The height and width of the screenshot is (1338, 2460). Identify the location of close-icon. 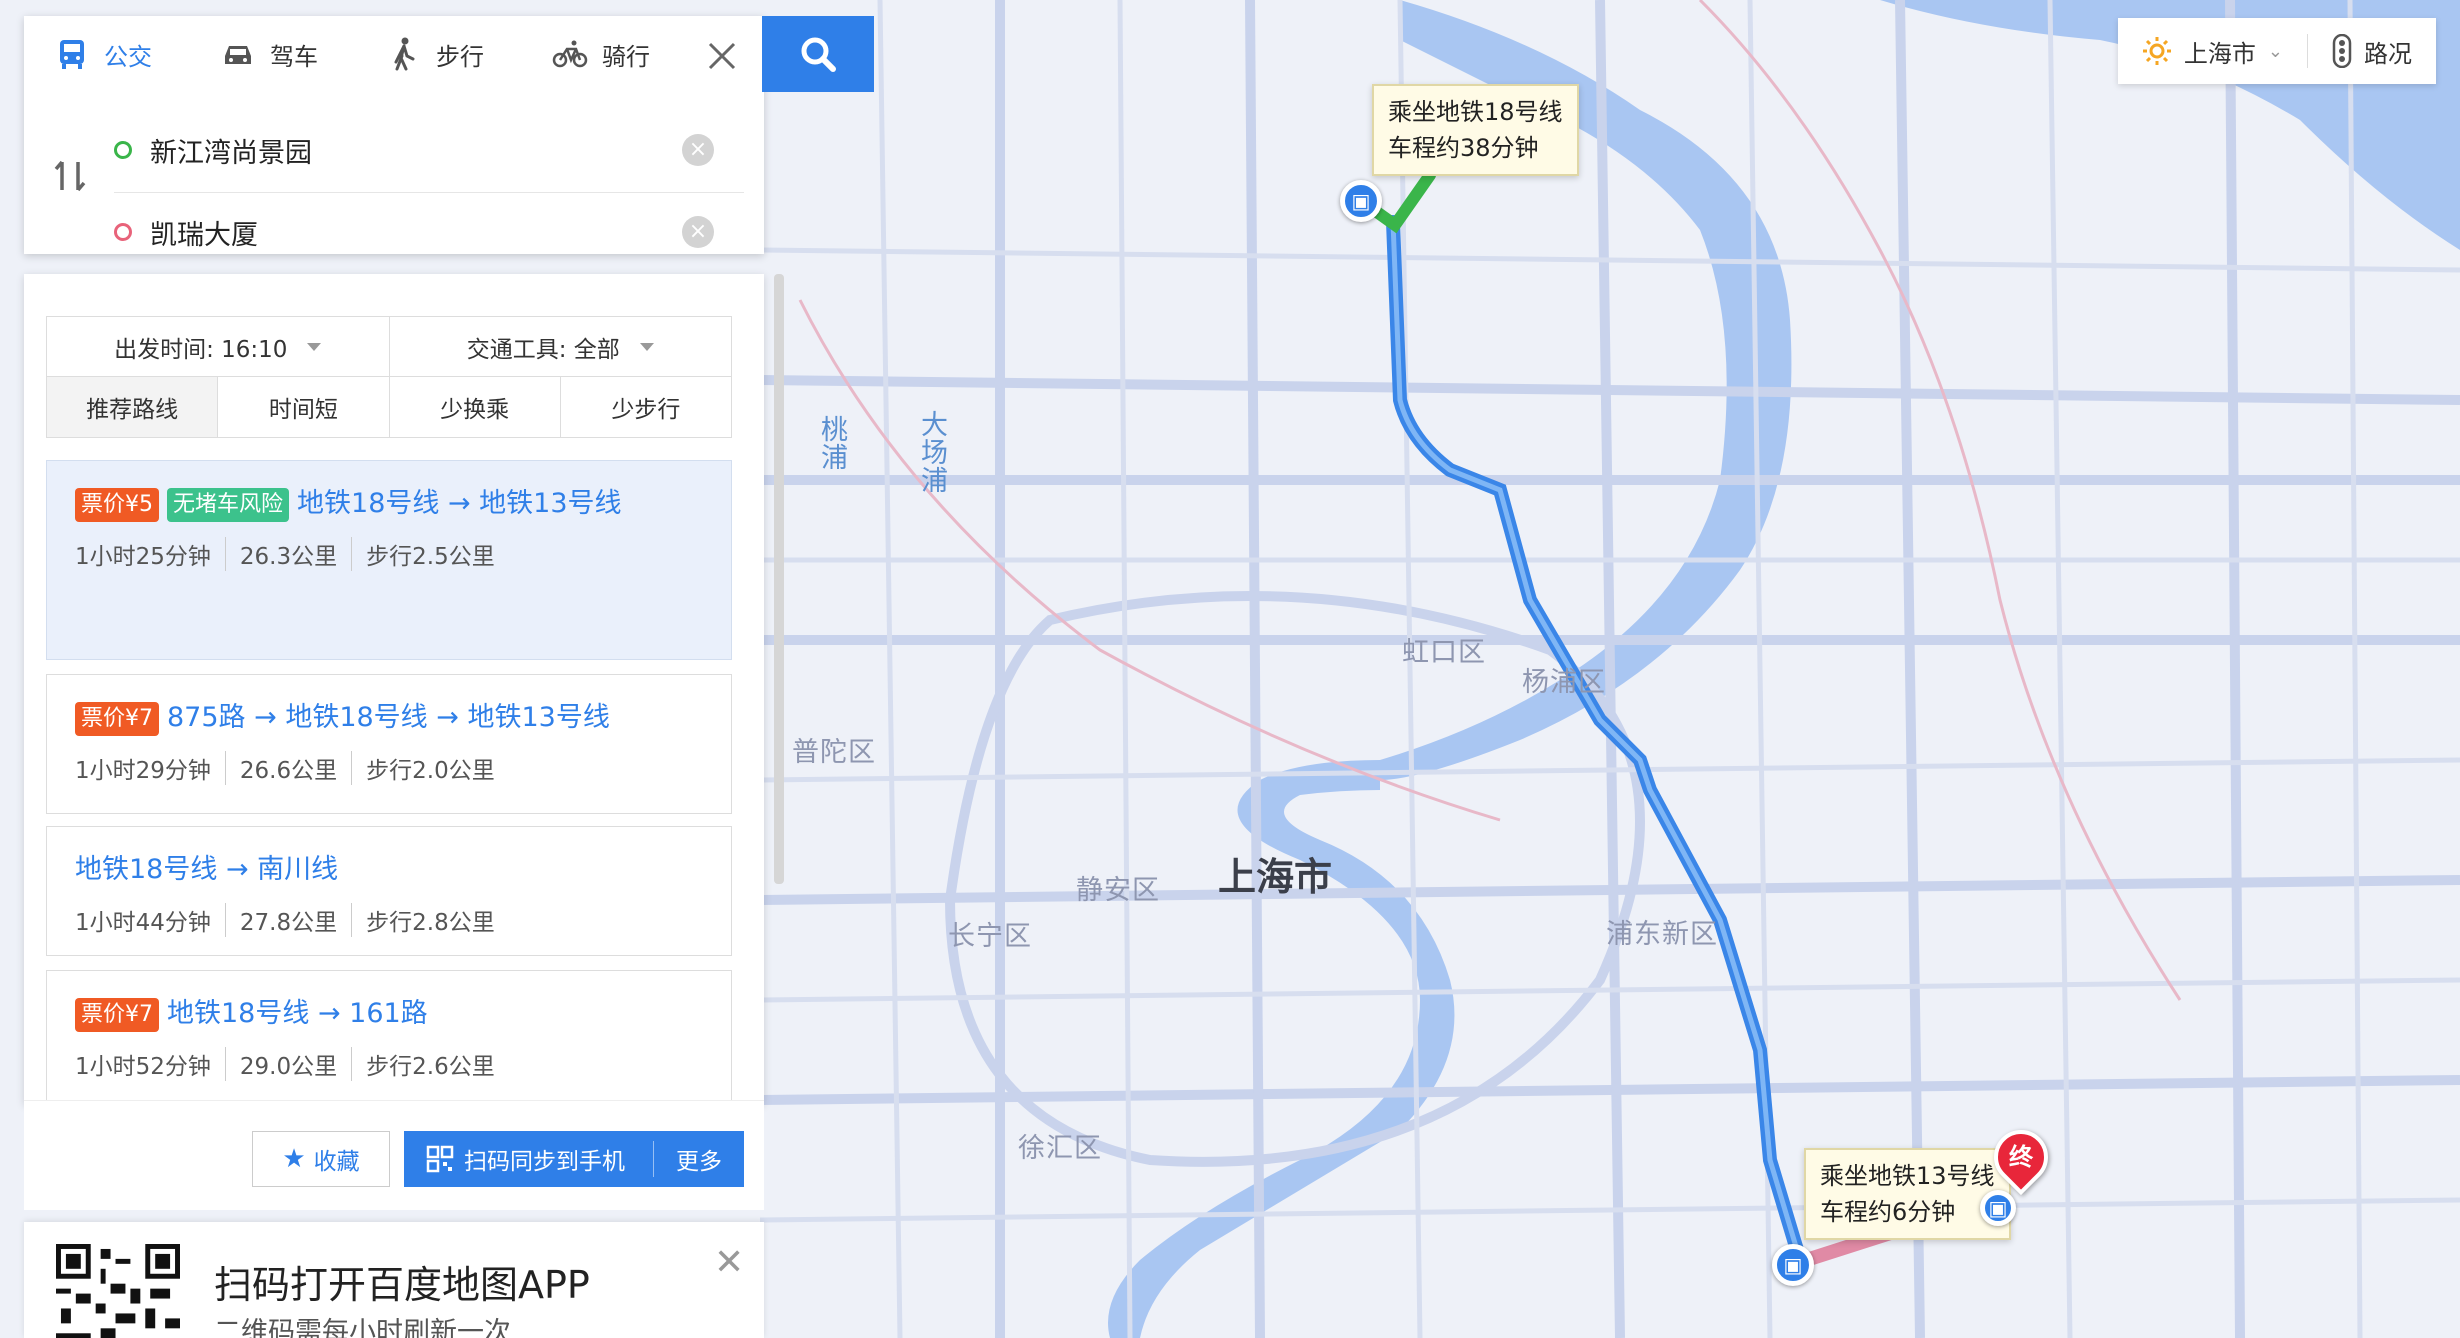
(722, 56).